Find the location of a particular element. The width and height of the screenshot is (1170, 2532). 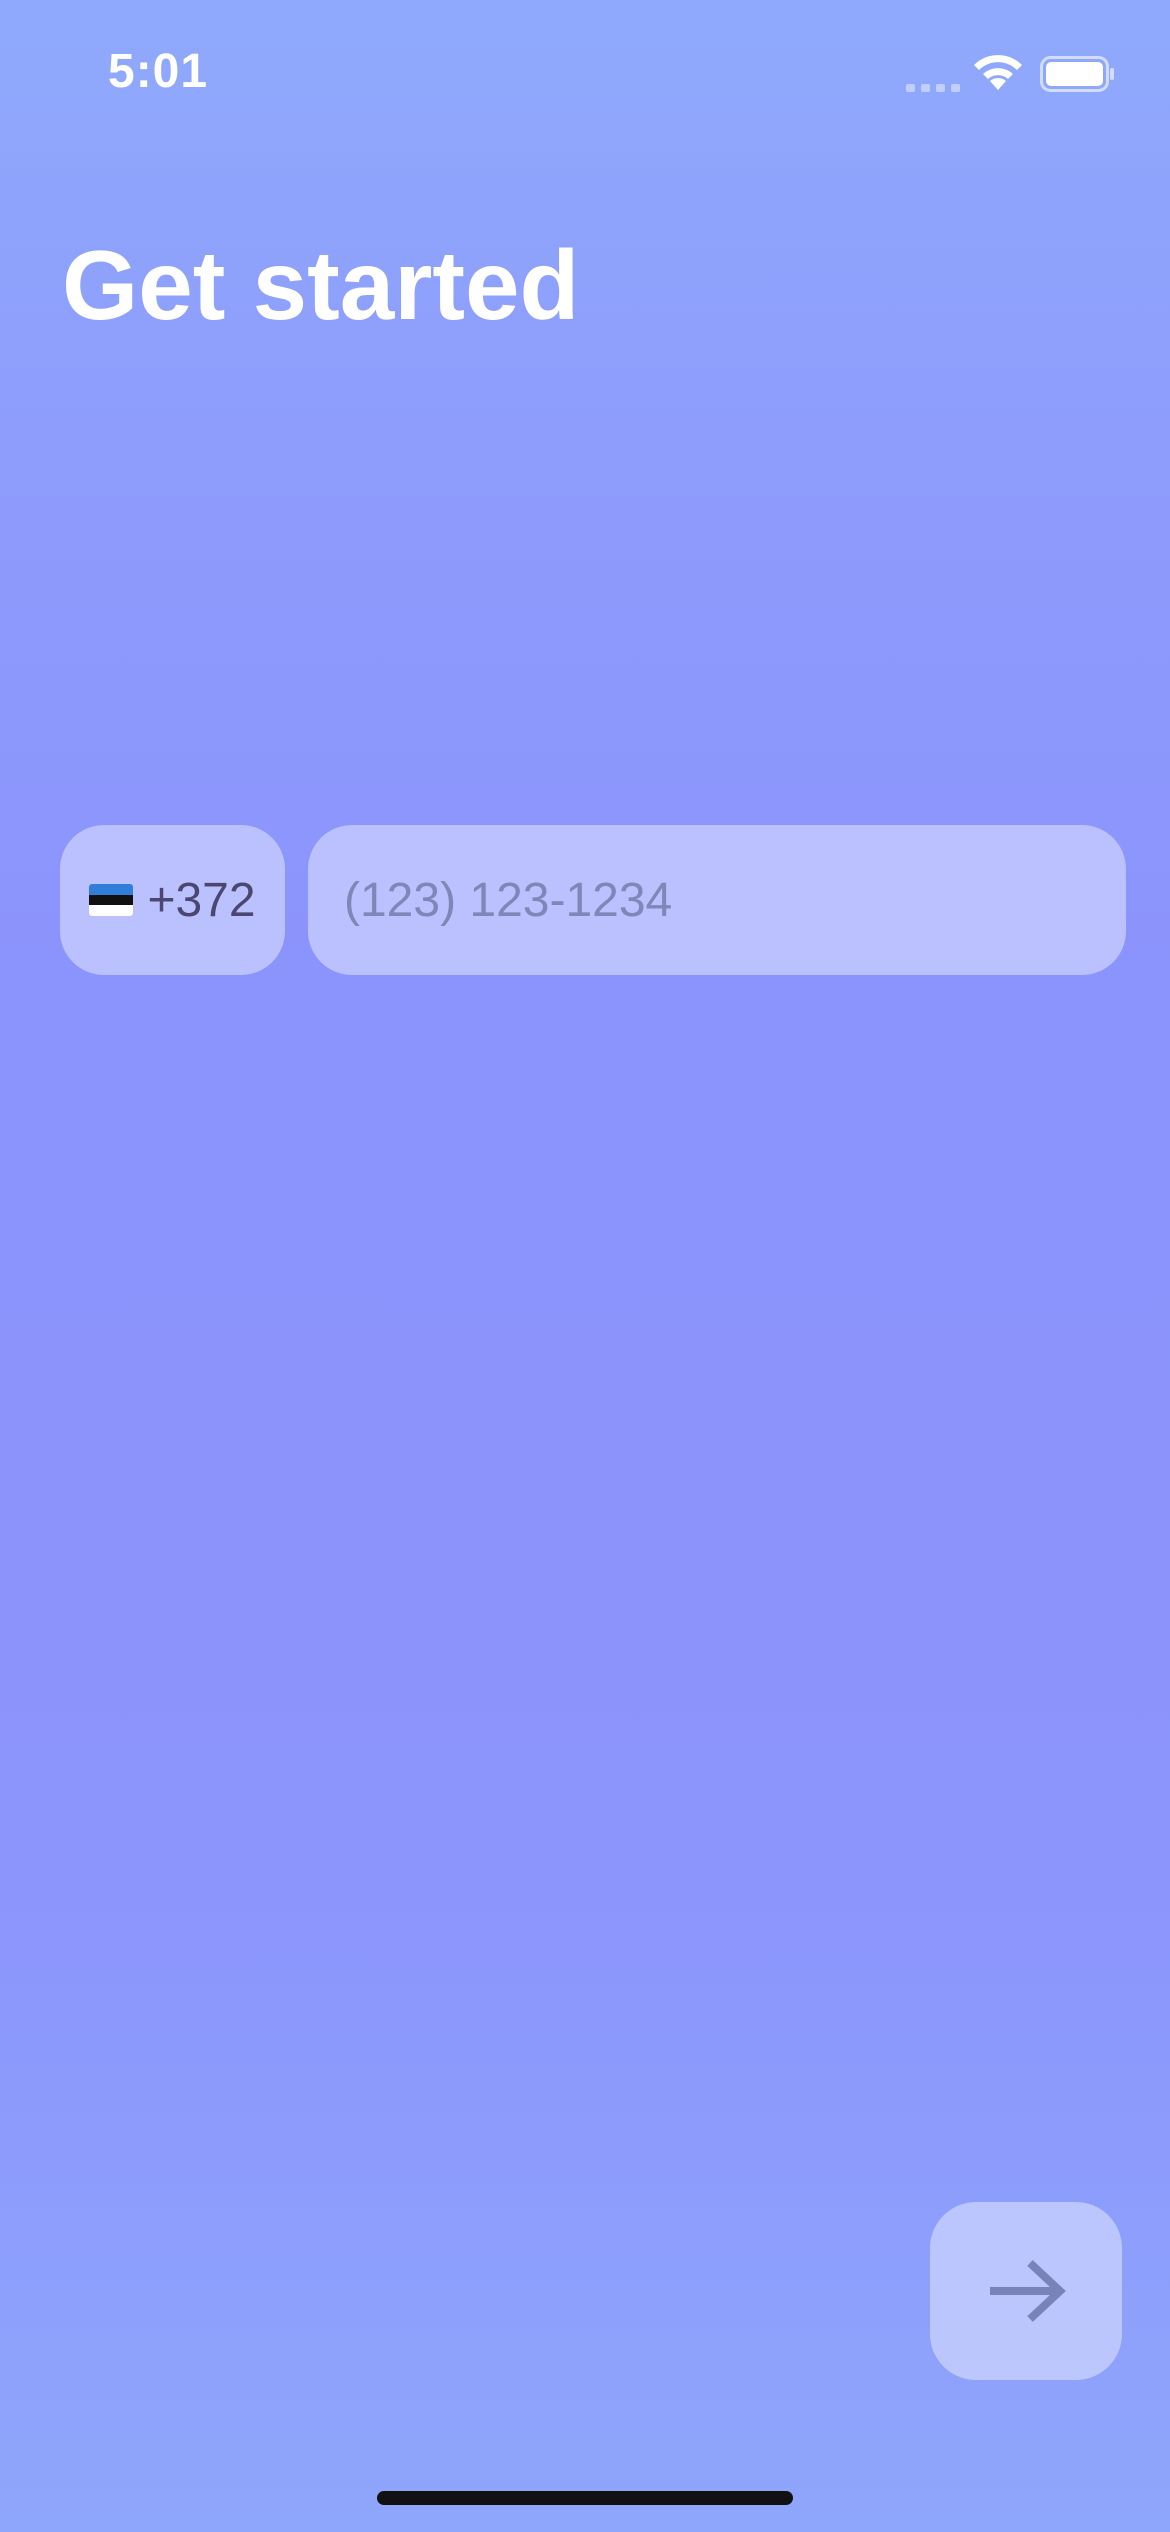

wifi-icon is located at coordinates (998, 72).